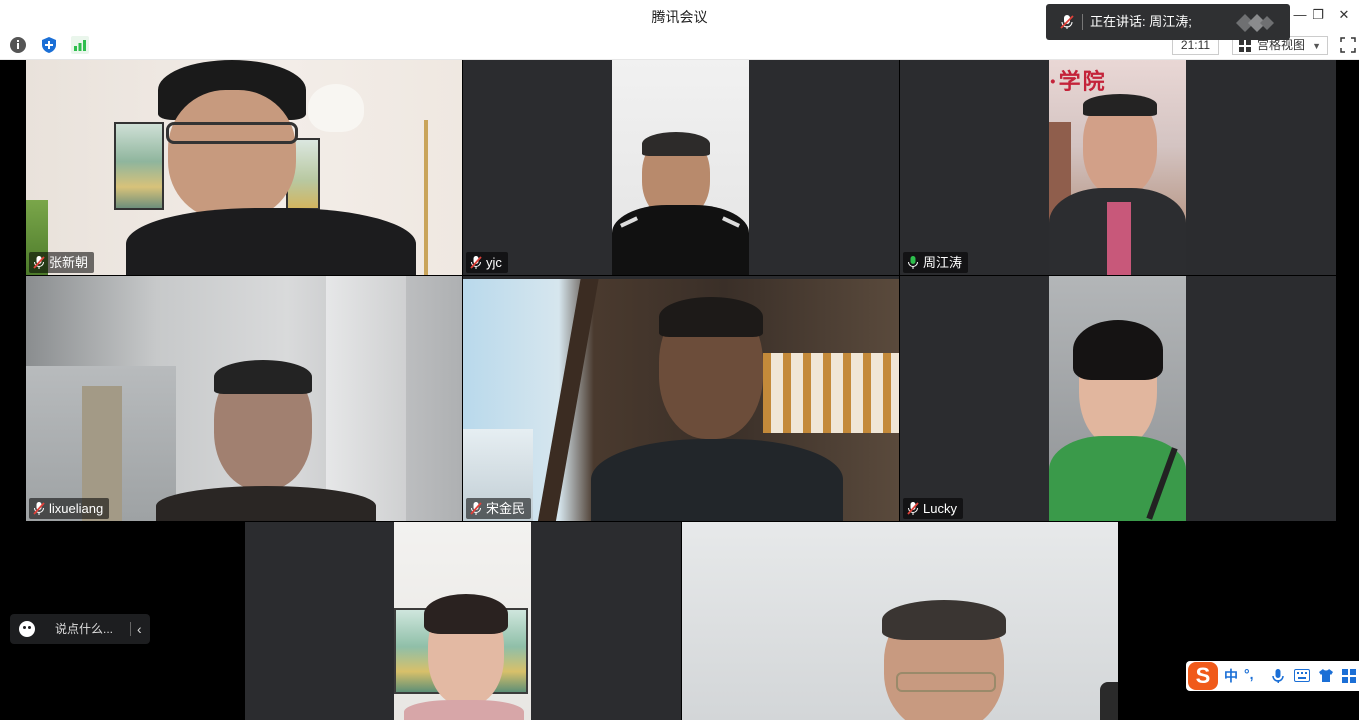 This screenshot has height=720, width=1359. I want to click on chevron-down-icon: ▼, so click(1316, 46).